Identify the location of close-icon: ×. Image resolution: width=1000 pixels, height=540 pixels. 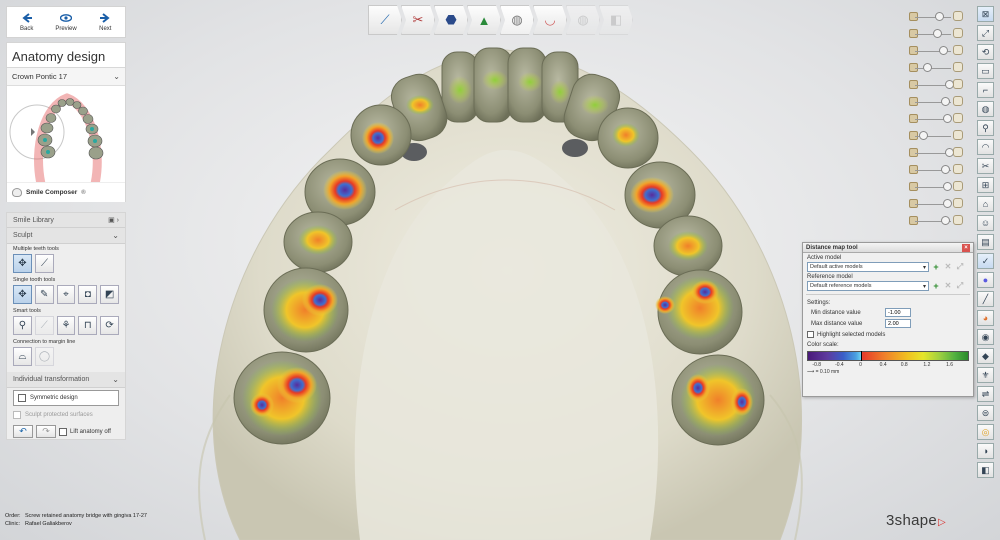
(966, 247).